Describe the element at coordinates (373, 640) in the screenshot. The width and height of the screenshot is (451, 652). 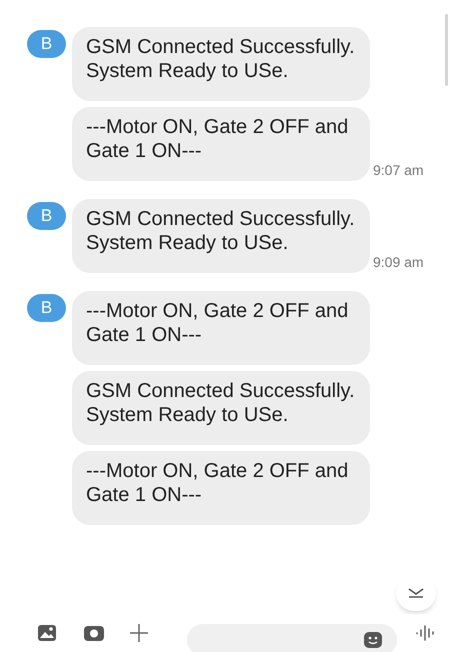
I see `sticker-icon` at that location.